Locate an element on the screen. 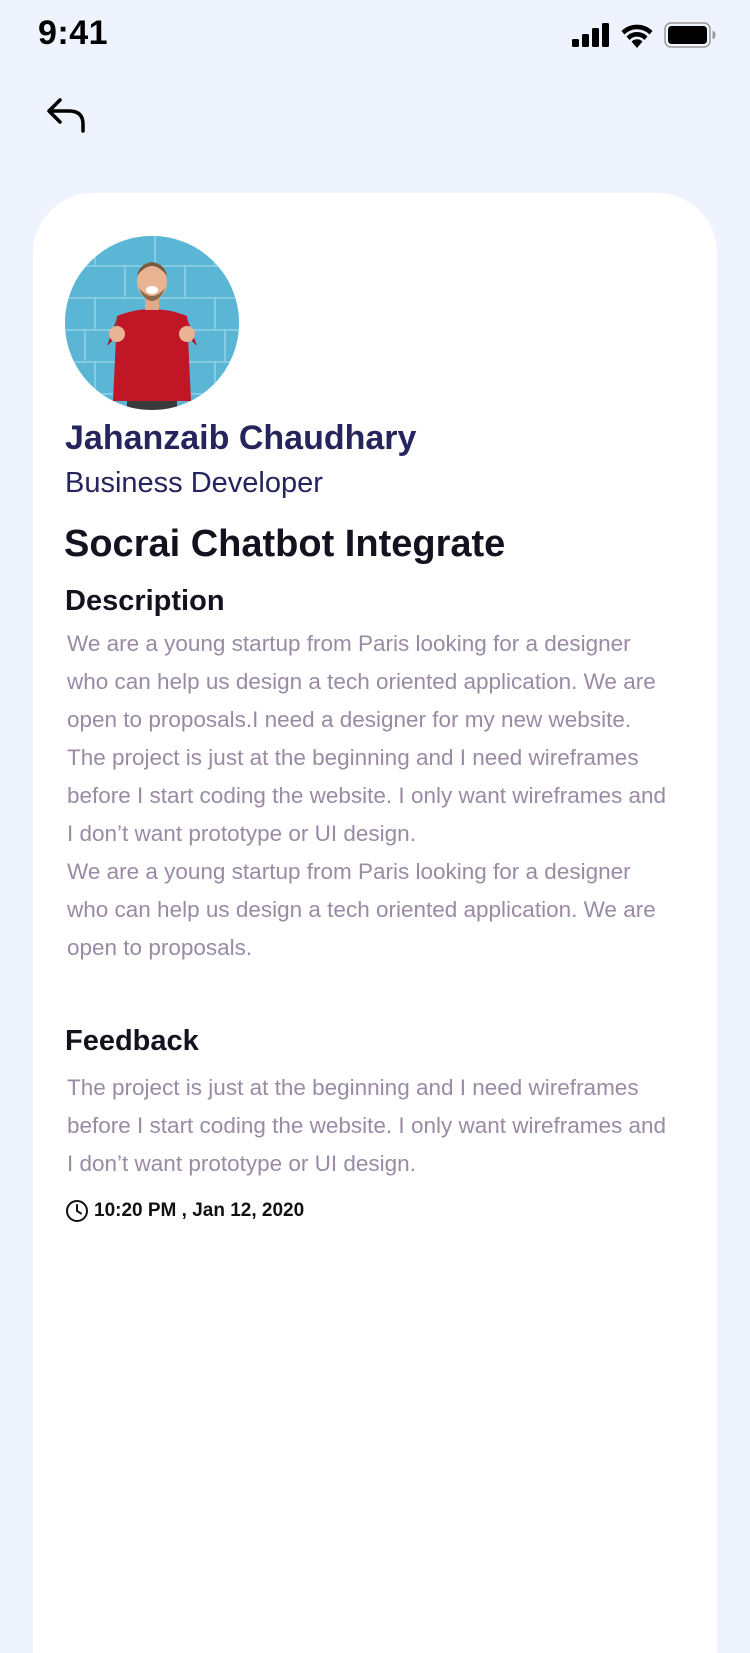 This screenshot has height=1653, width=750. timestamp: 10:20 PM , Jan 12, 2020 is located at coordinates (184, 1211).